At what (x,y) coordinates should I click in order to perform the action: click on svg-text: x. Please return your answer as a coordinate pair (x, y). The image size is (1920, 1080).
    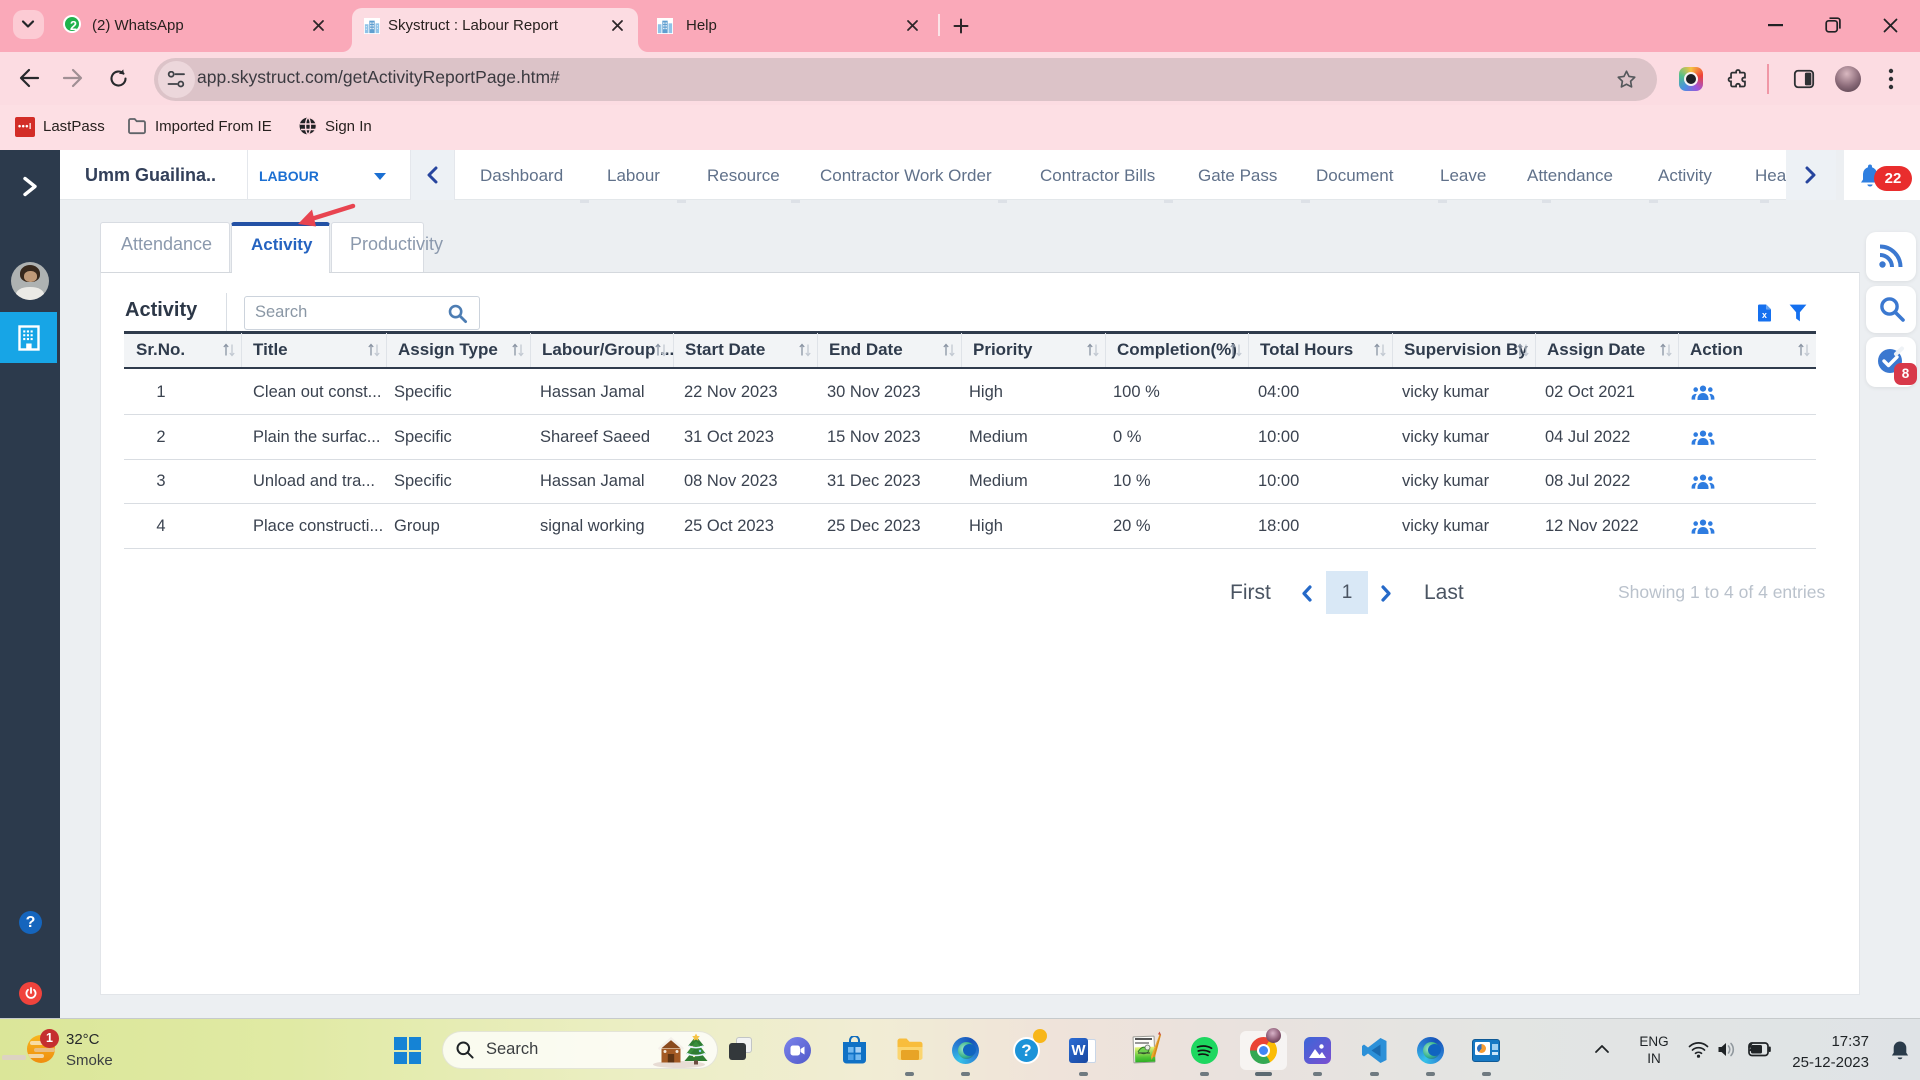
    Looking at the image, I should click on (1764, 315).